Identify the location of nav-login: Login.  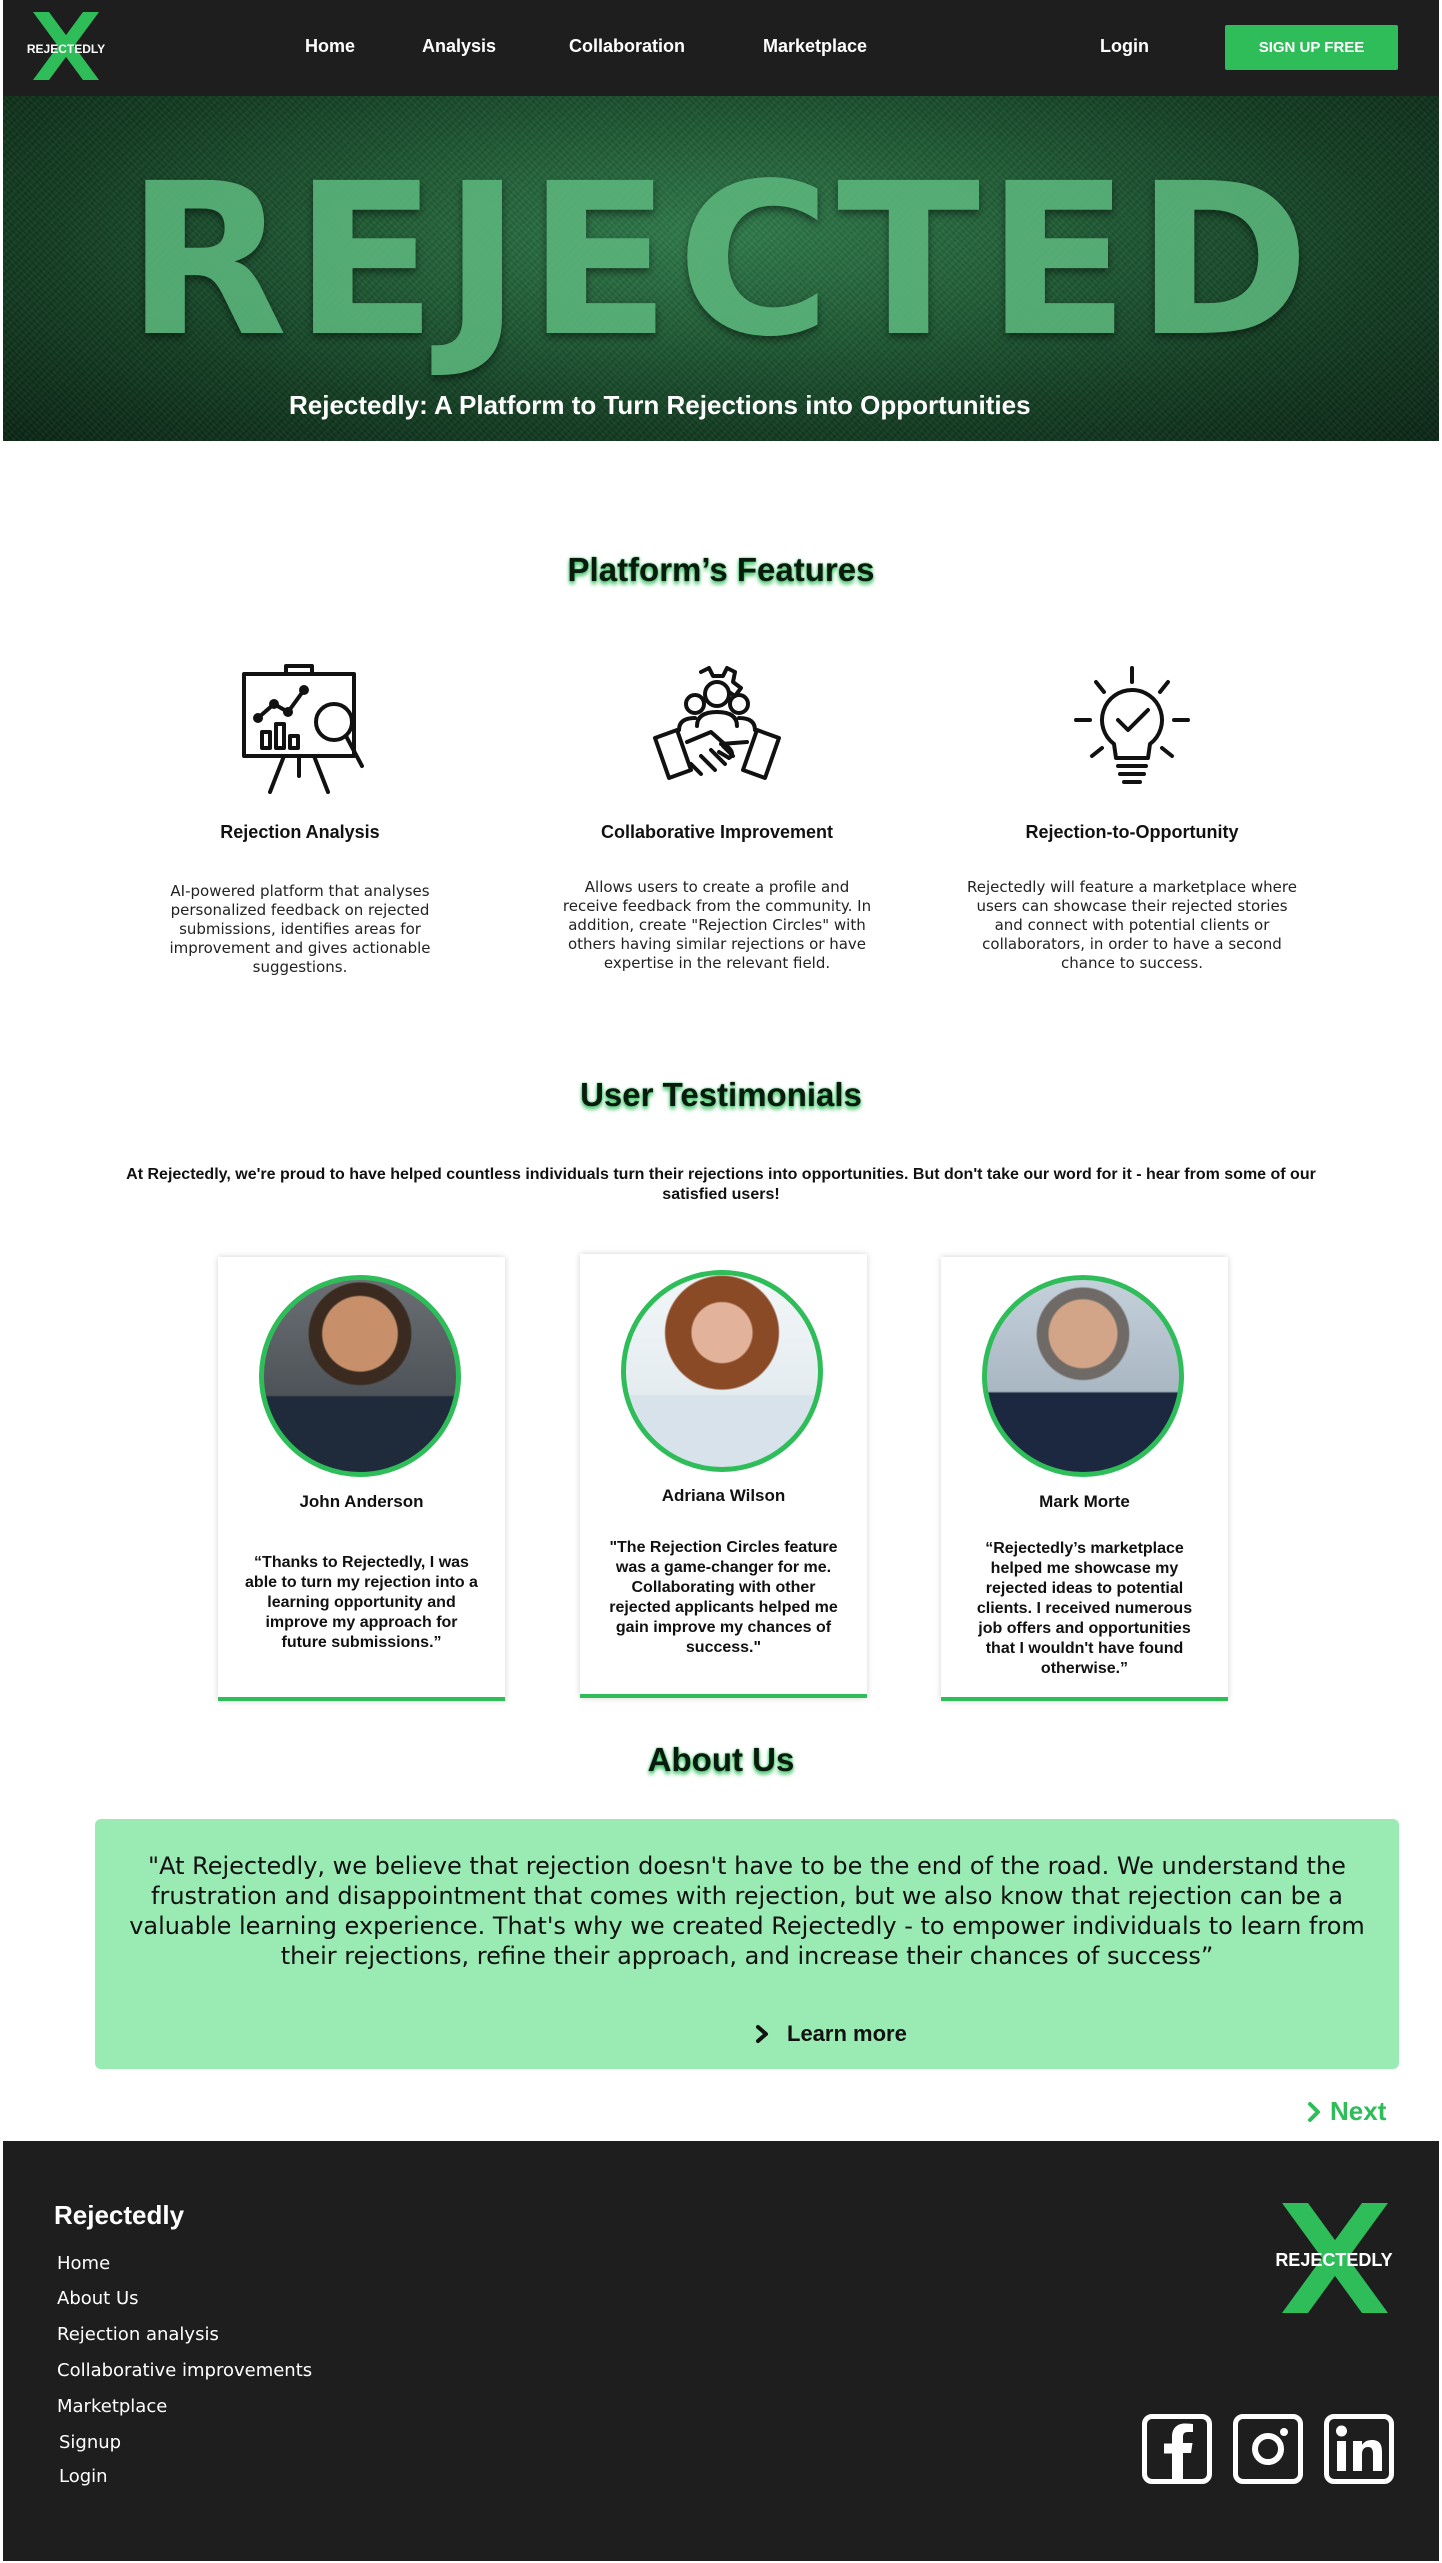
(1124, 46).